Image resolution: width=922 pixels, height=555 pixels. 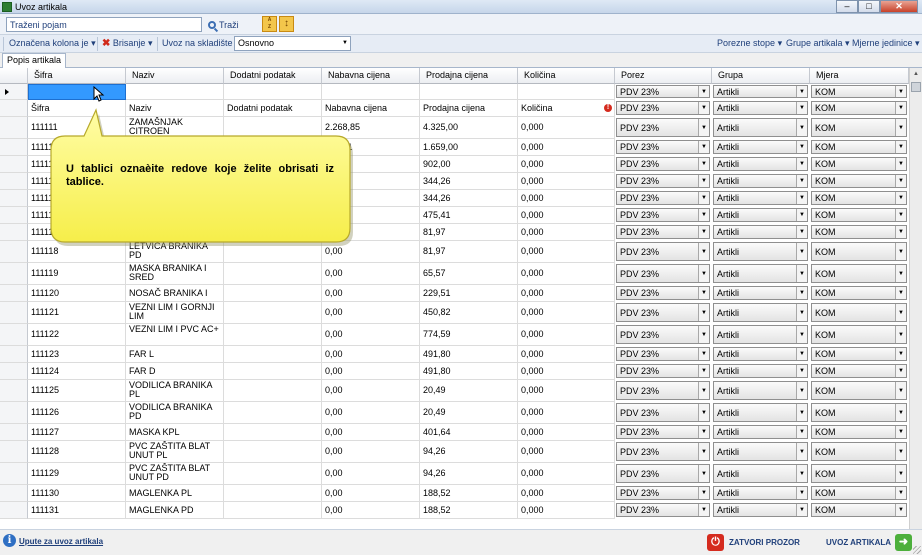 I want to click on column-header: Grupa, so click(x=761, y=76).